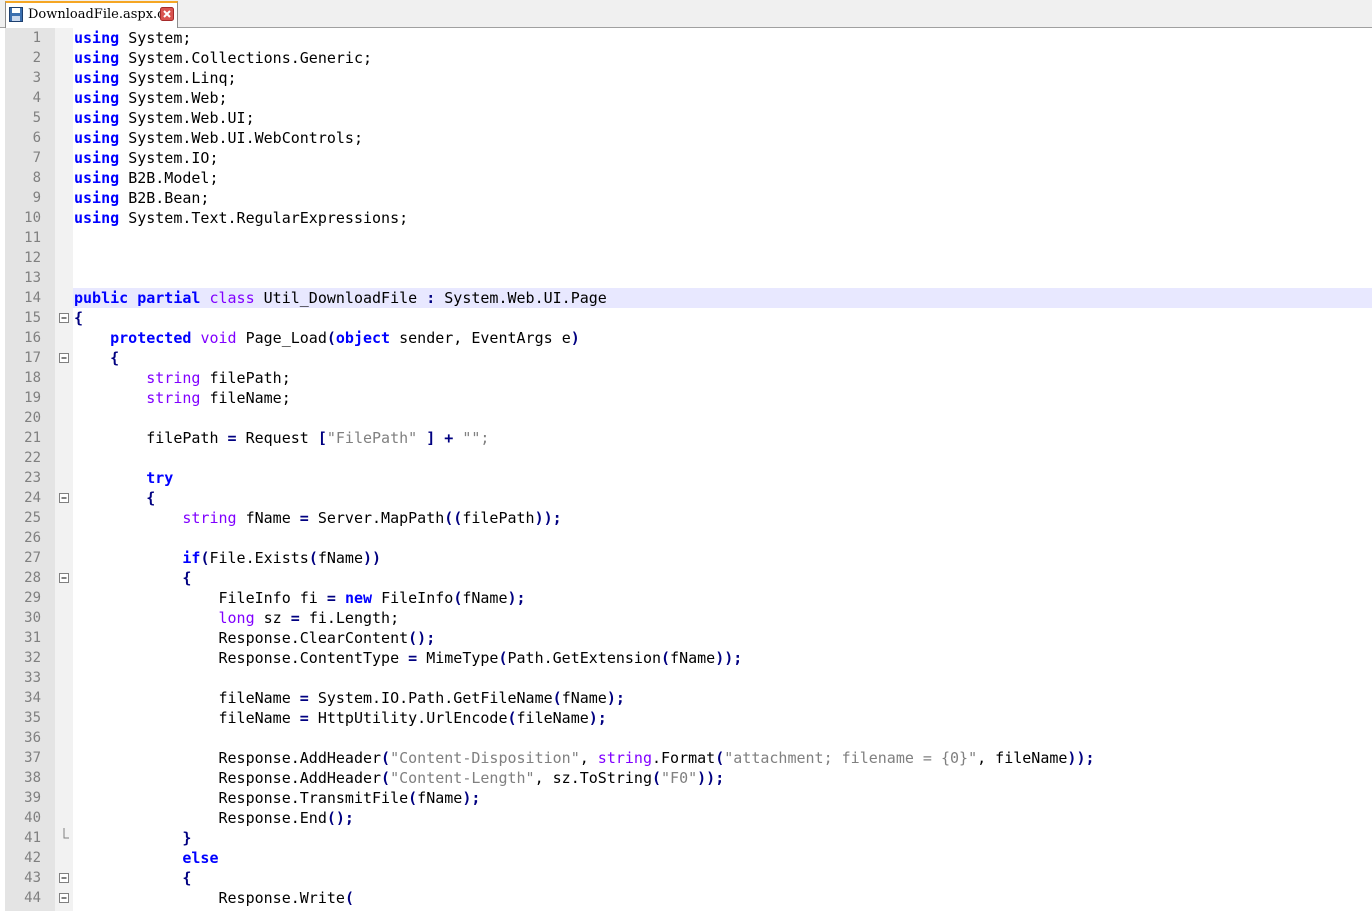 The height and width of the screenshot is (911, 1372). Describe the element at coordinates (178, 98) in the screenshot. I see `code-token: System.Web;` at that location.